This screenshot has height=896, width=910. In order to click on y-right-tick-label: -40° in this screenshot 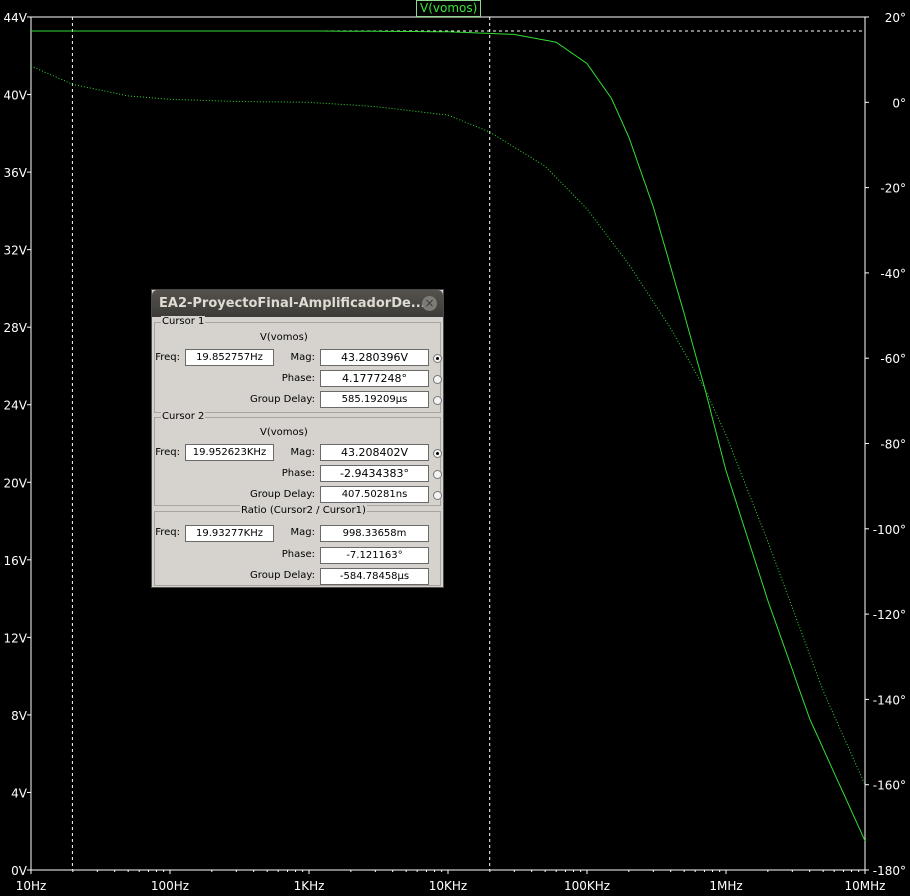, I will do `click(893, 274)`.